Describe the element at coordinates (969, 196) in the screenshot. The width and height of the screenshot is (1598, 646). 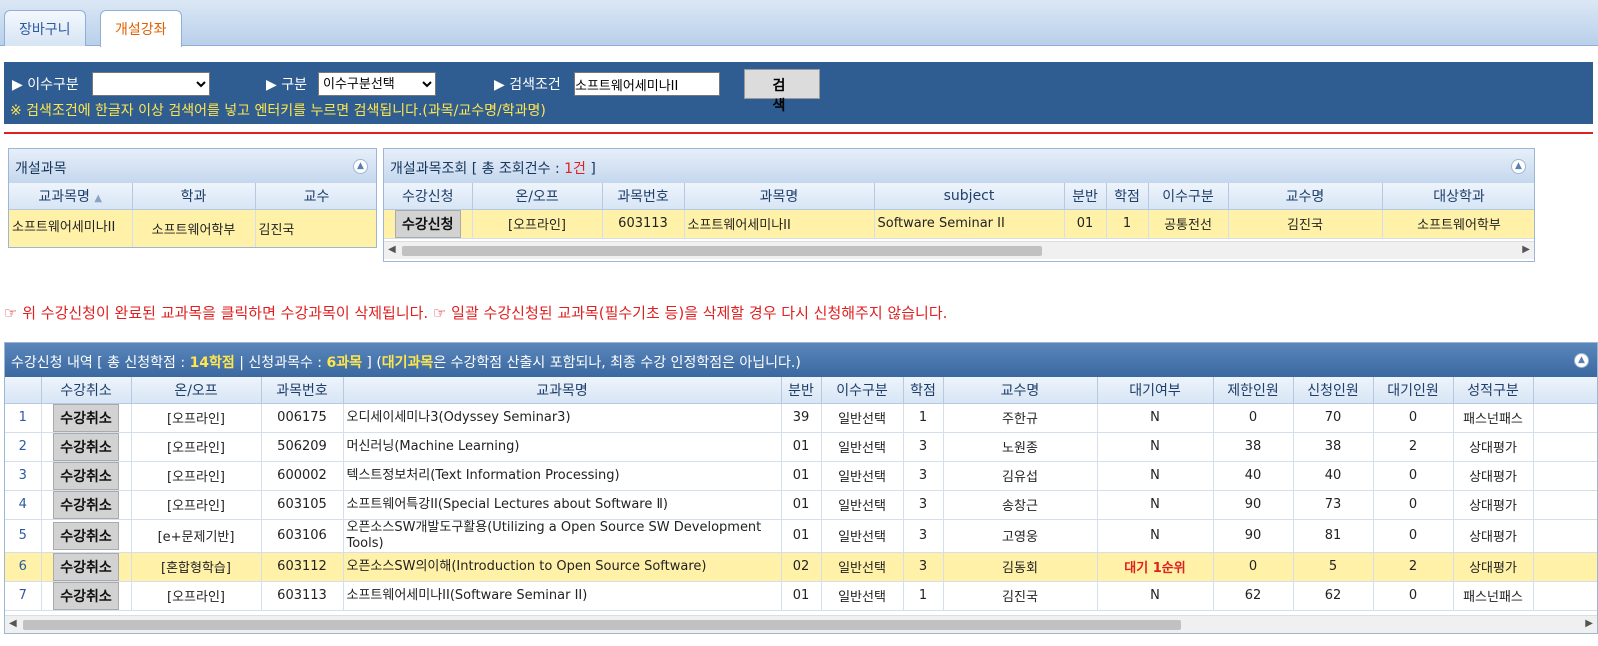
I see `column-header: subject` at that location.